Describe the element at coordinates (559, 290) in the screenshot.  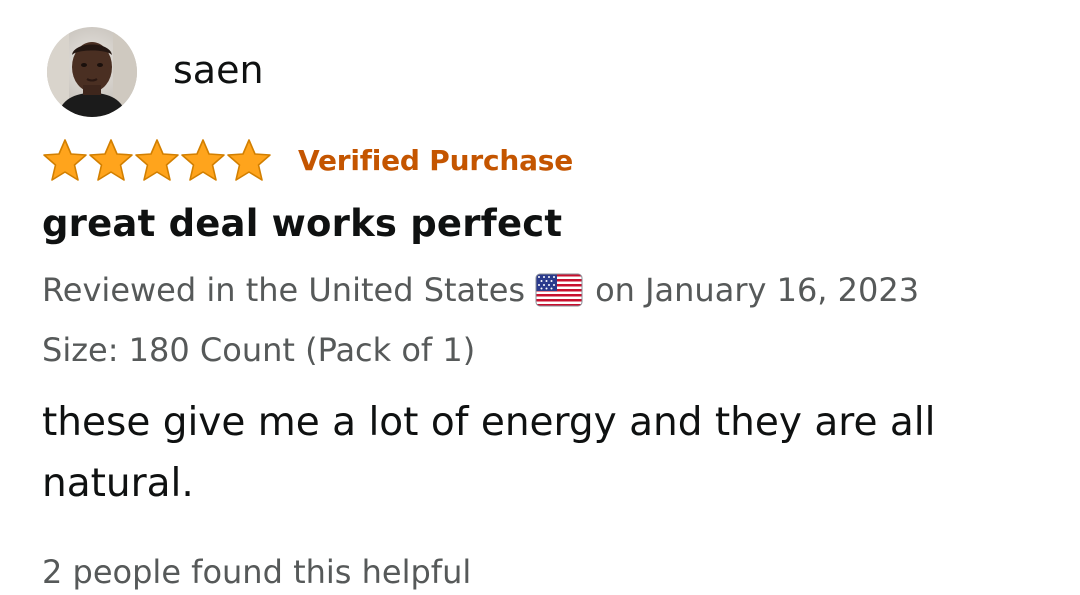
I see `us-flag-icon` at that location.